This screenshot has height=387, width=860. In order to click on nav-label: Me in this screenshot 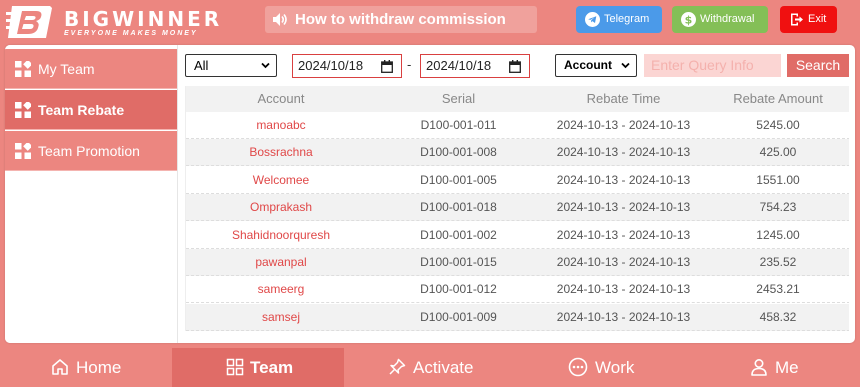, I will do `click(787, 367)`.